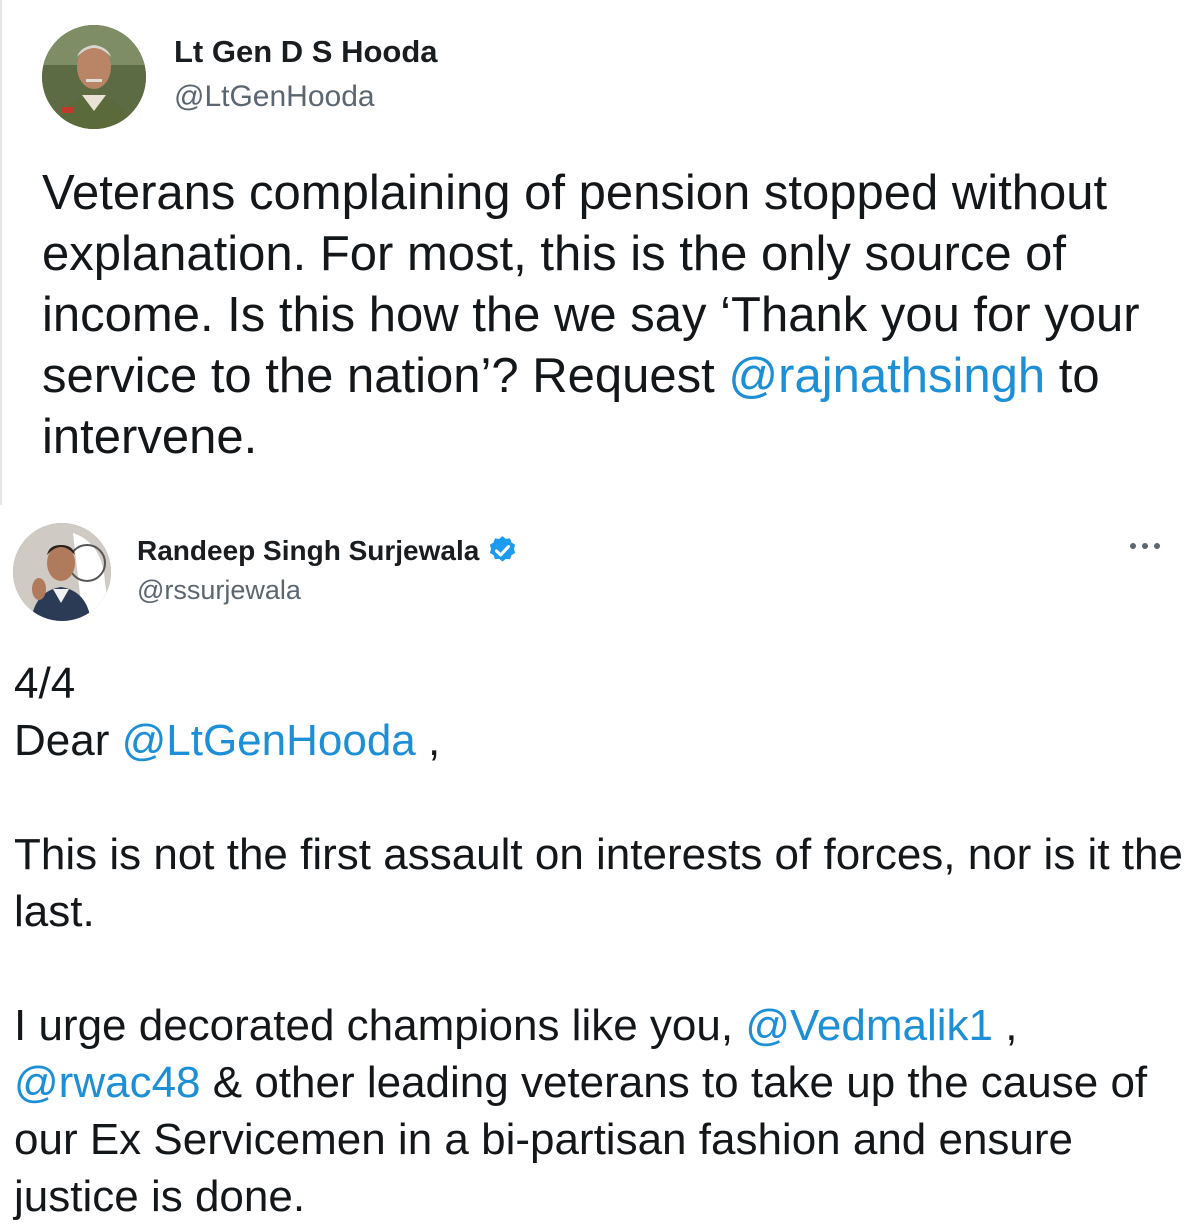 The width and height of the screenshot is (1200, 1231). I want to click on avatar-surjewala-image, so click(62, 572).